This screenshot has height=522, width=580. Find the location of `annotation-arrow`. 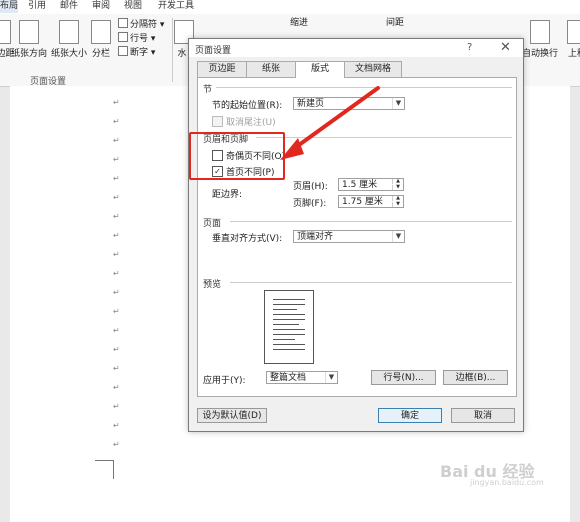

annotation-arrow is located at coordinates (330, 123).